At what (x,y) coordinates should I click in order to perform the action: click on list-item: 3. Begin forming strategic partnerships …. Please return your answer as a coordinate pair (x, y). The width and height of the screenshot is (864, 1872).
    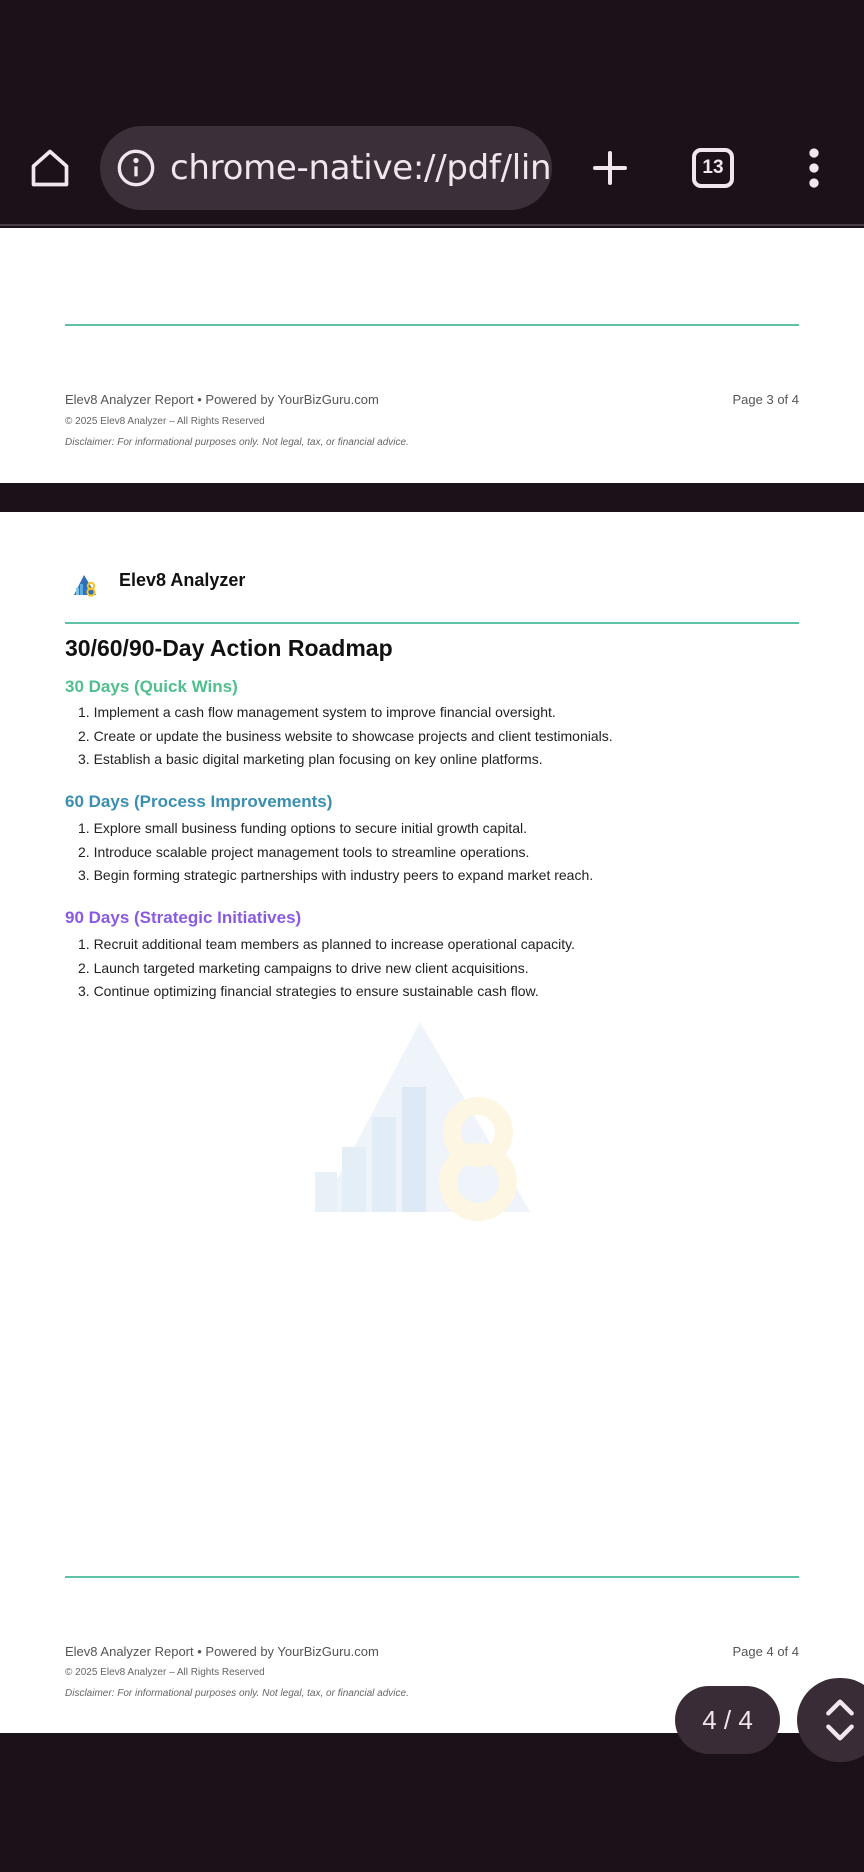
    Looking at the image, I should click on (336, 875).